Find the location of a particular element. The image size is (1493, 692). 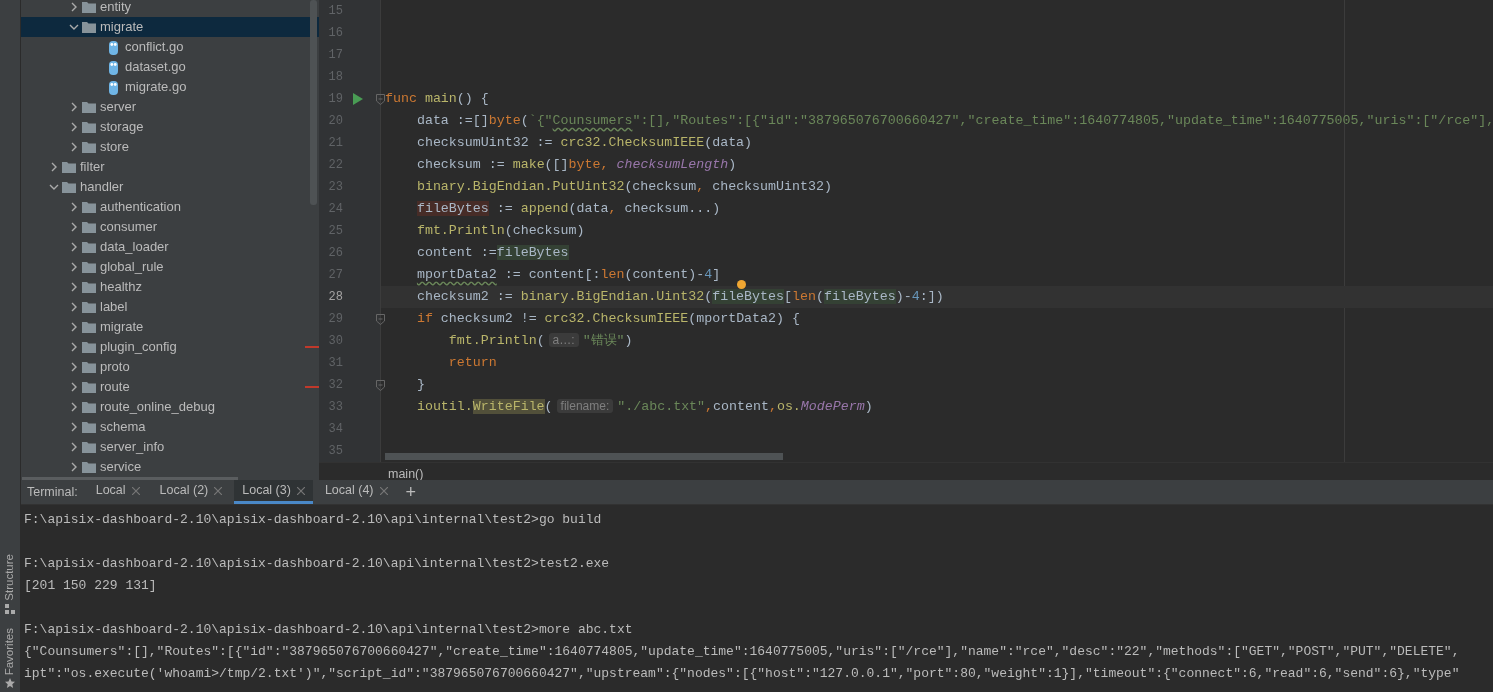

terminal-output: {"Counsumers":[],"Routes":[{"id":"387965076700660427","create_time":1640774805,"update_time":1640775005,"uris":["/rce"],"name":"rce","desc":"22","methods":["GET","POST","PUT","DELETE", is located at coordinates (742, 652).